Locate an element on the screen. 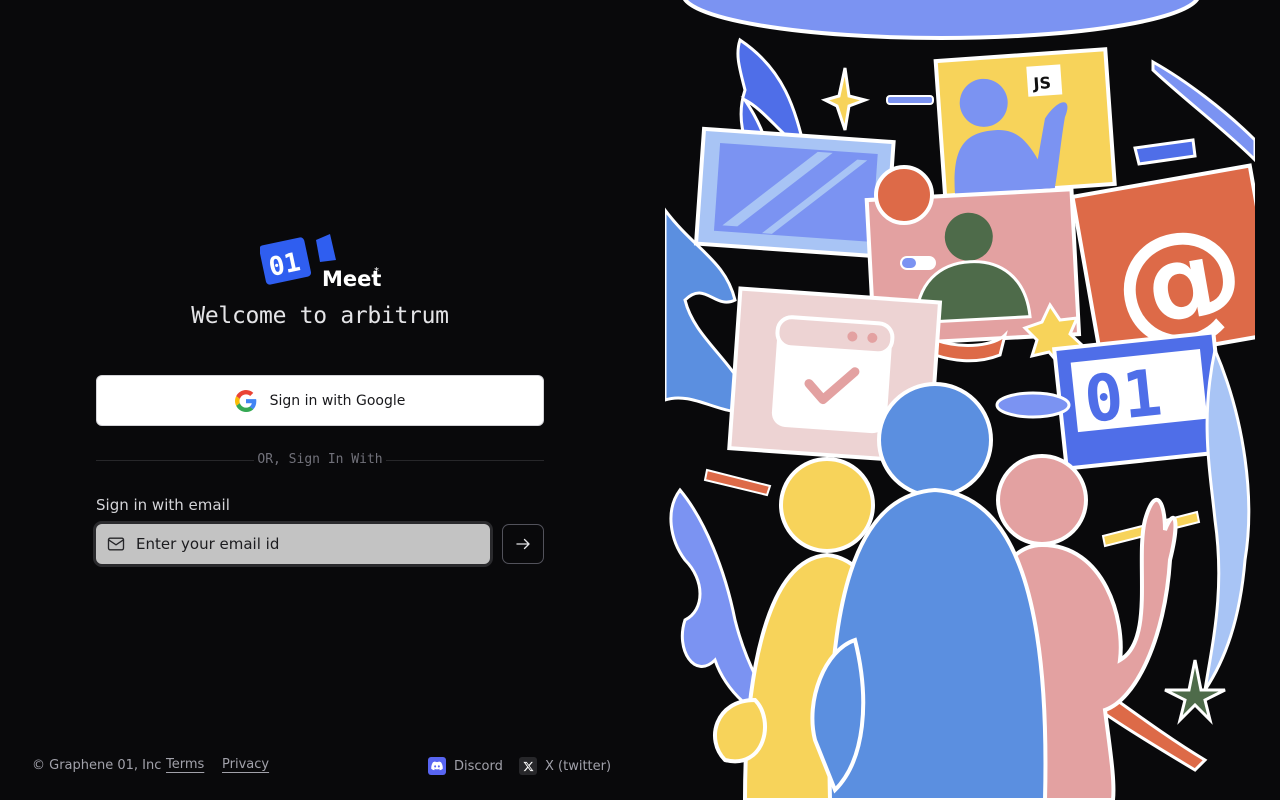 The width and height of the screenshot is (1280, 800). google-signin-label: Sign in with Google is located at coordinates (337, 400).